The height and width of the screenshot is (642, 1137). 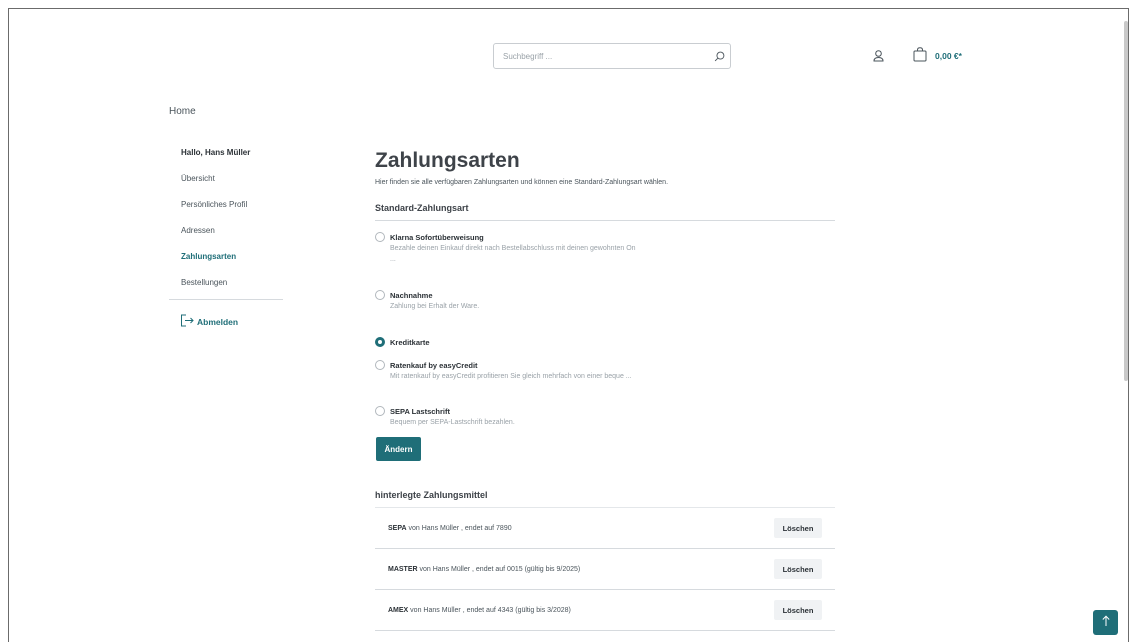 What do you see at coordinates (411, 295) in the screenshot?
I see `payment-name: Nachnahme` at bounding box center [411, 295].